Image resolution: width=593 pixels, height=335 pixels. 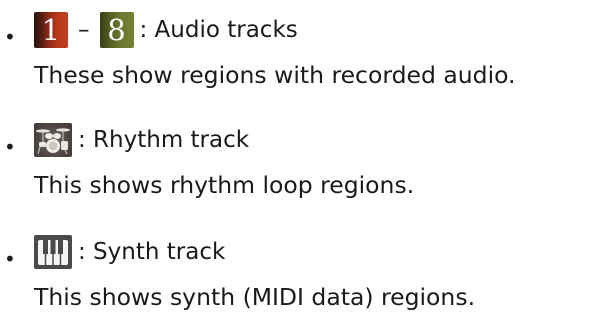 What do you see at coordinates (51, 30) in the screenshot?
I see `track-1-icon: 1` at bounding box center [51, 30].